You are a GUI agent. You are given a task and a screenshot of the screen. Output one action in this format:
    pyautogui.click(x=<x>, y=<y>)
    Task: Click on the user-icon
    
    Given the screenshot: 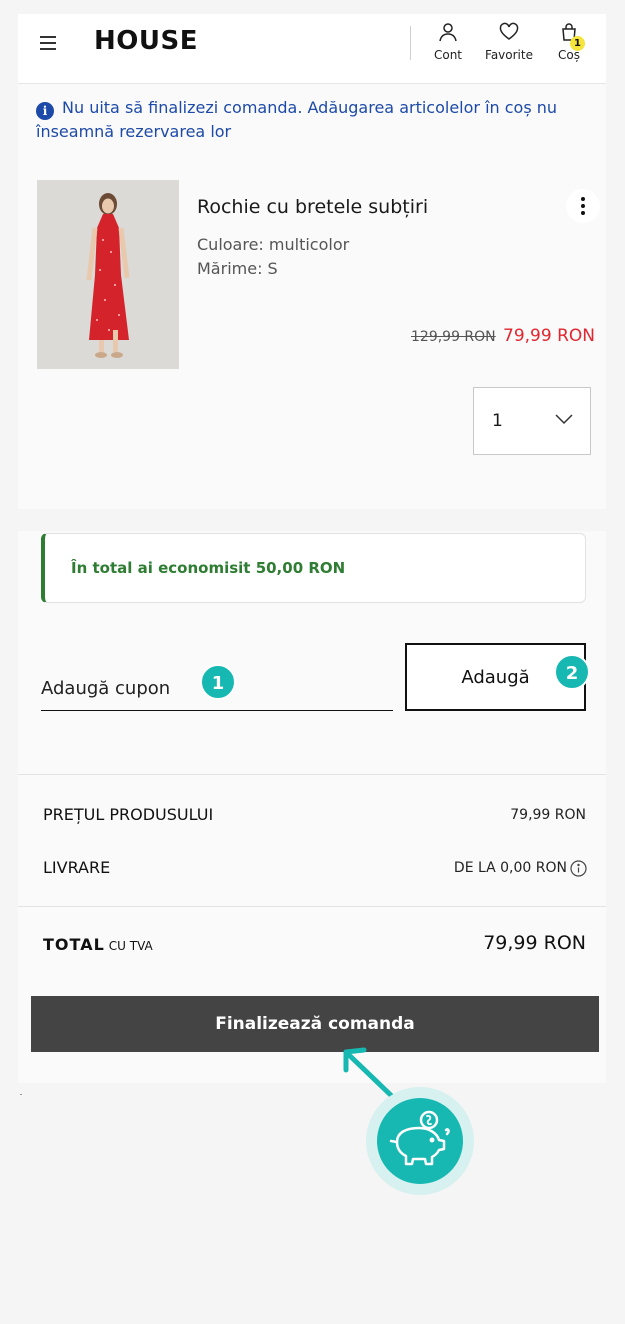 What is the action you would take?
    pyautogui.click(x=448, y=32)
    